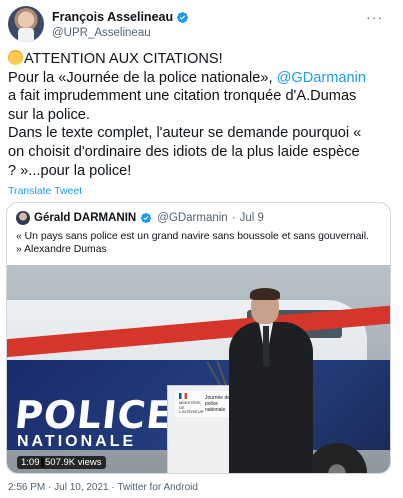 This screenshot has width=403, height=498. What do you see at coordinates (374, 17) in the screenshot?
I see `more-options-icon: ···` at bounding box center [374, 17].